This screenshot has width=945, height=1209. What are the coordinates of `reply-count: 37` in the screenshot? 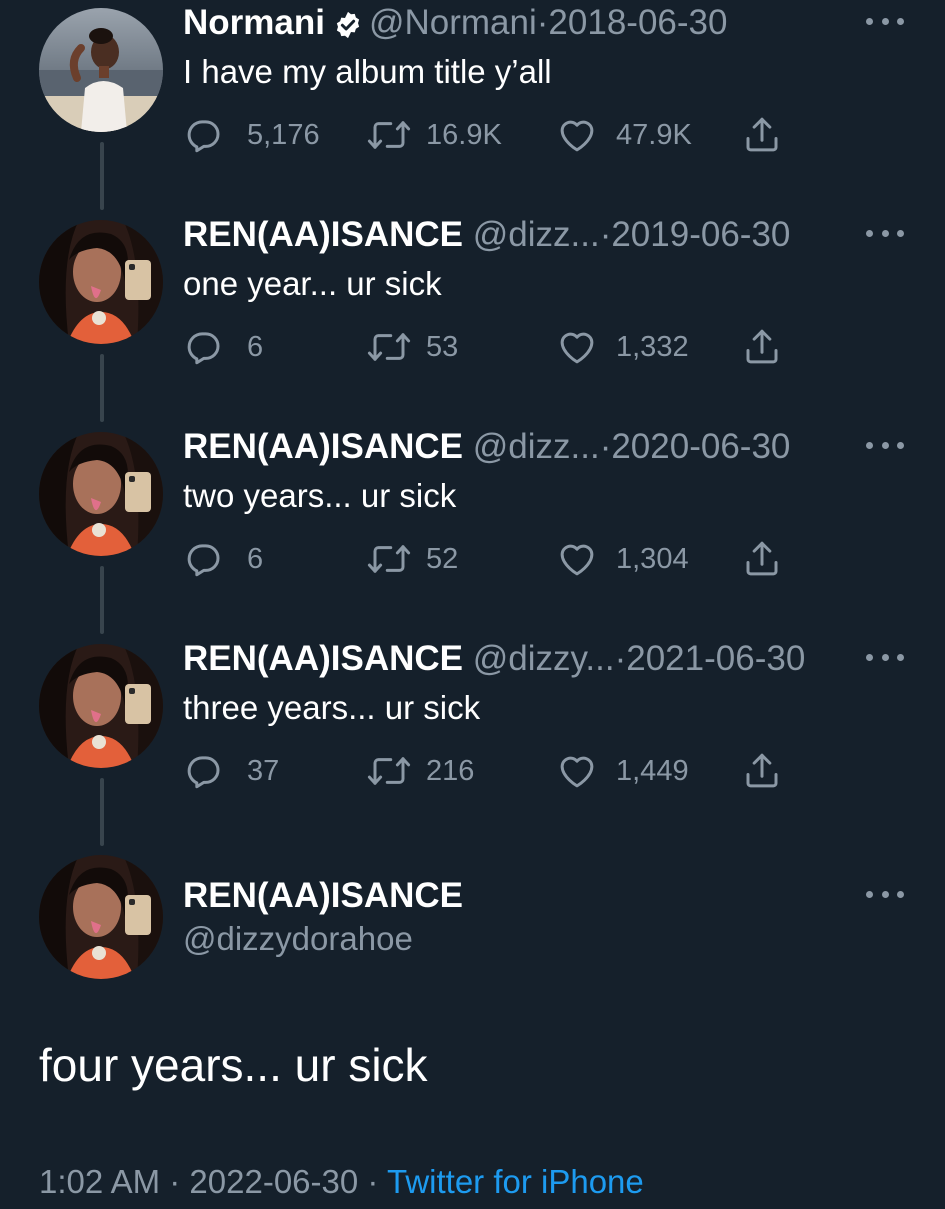 It's located at (263, 770).